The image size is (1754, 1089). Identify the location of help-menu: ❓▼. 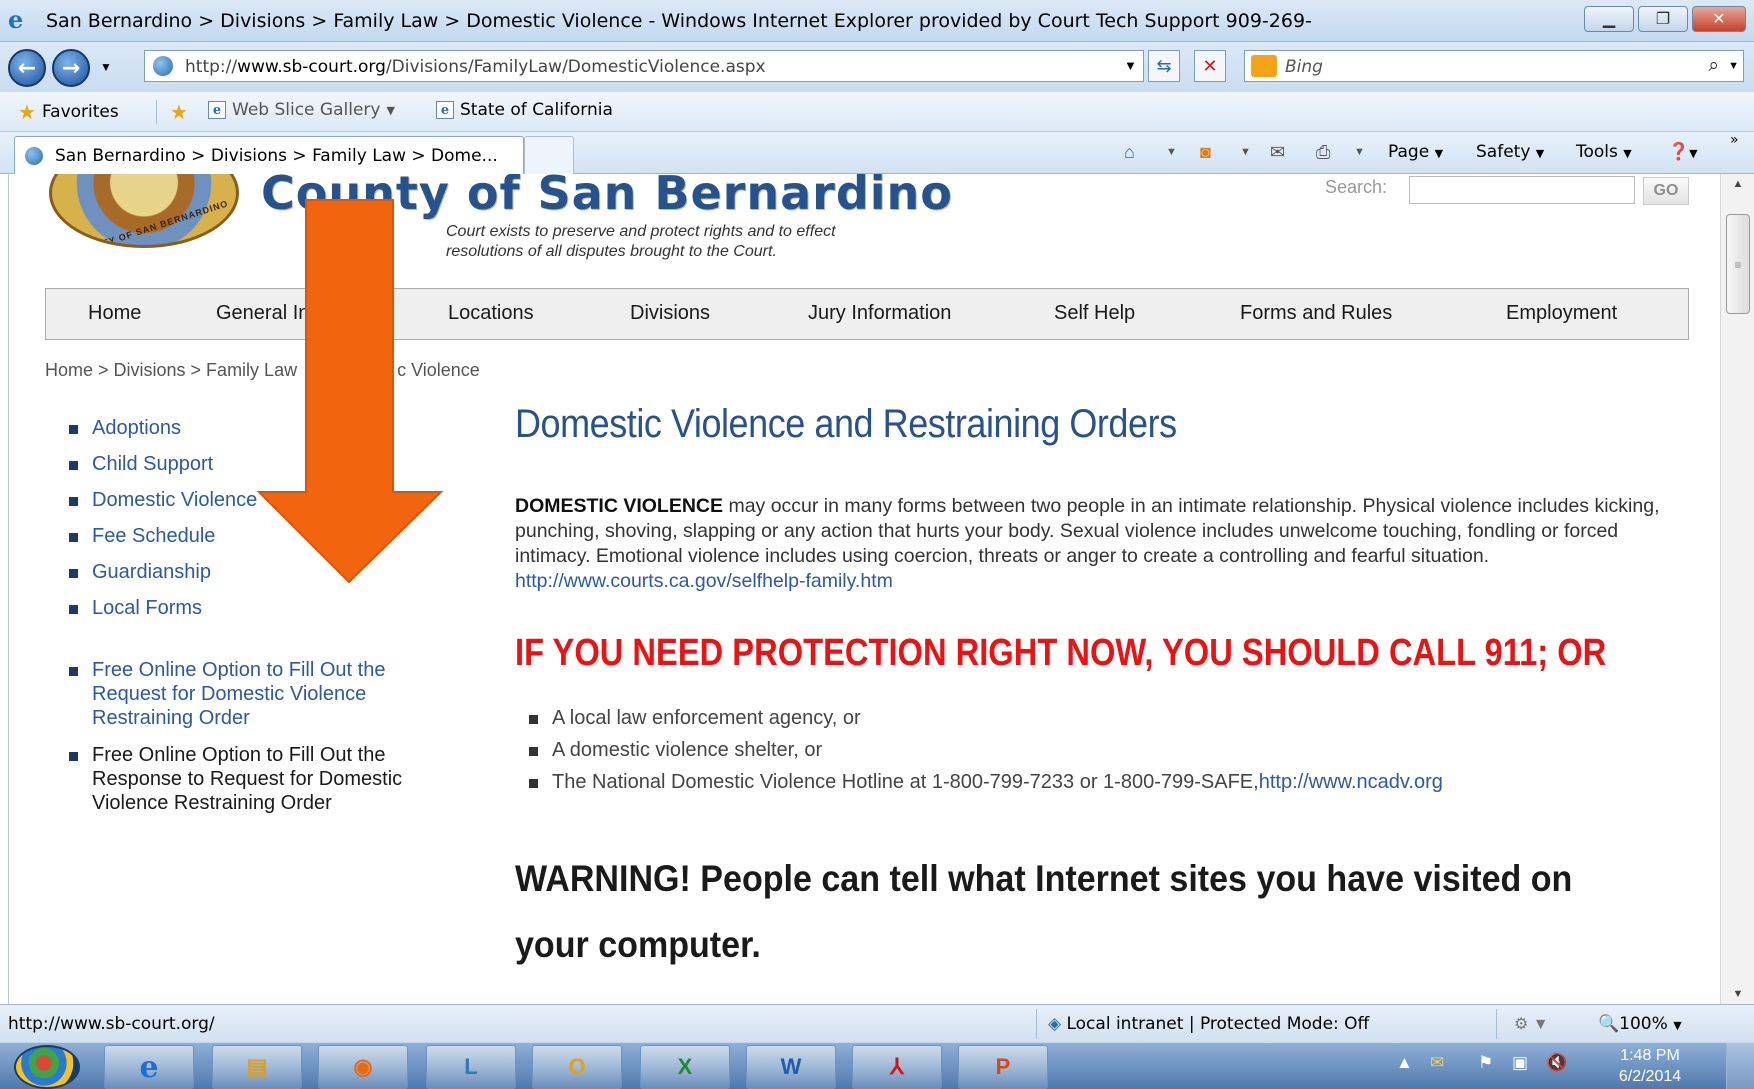
(1683, 152).